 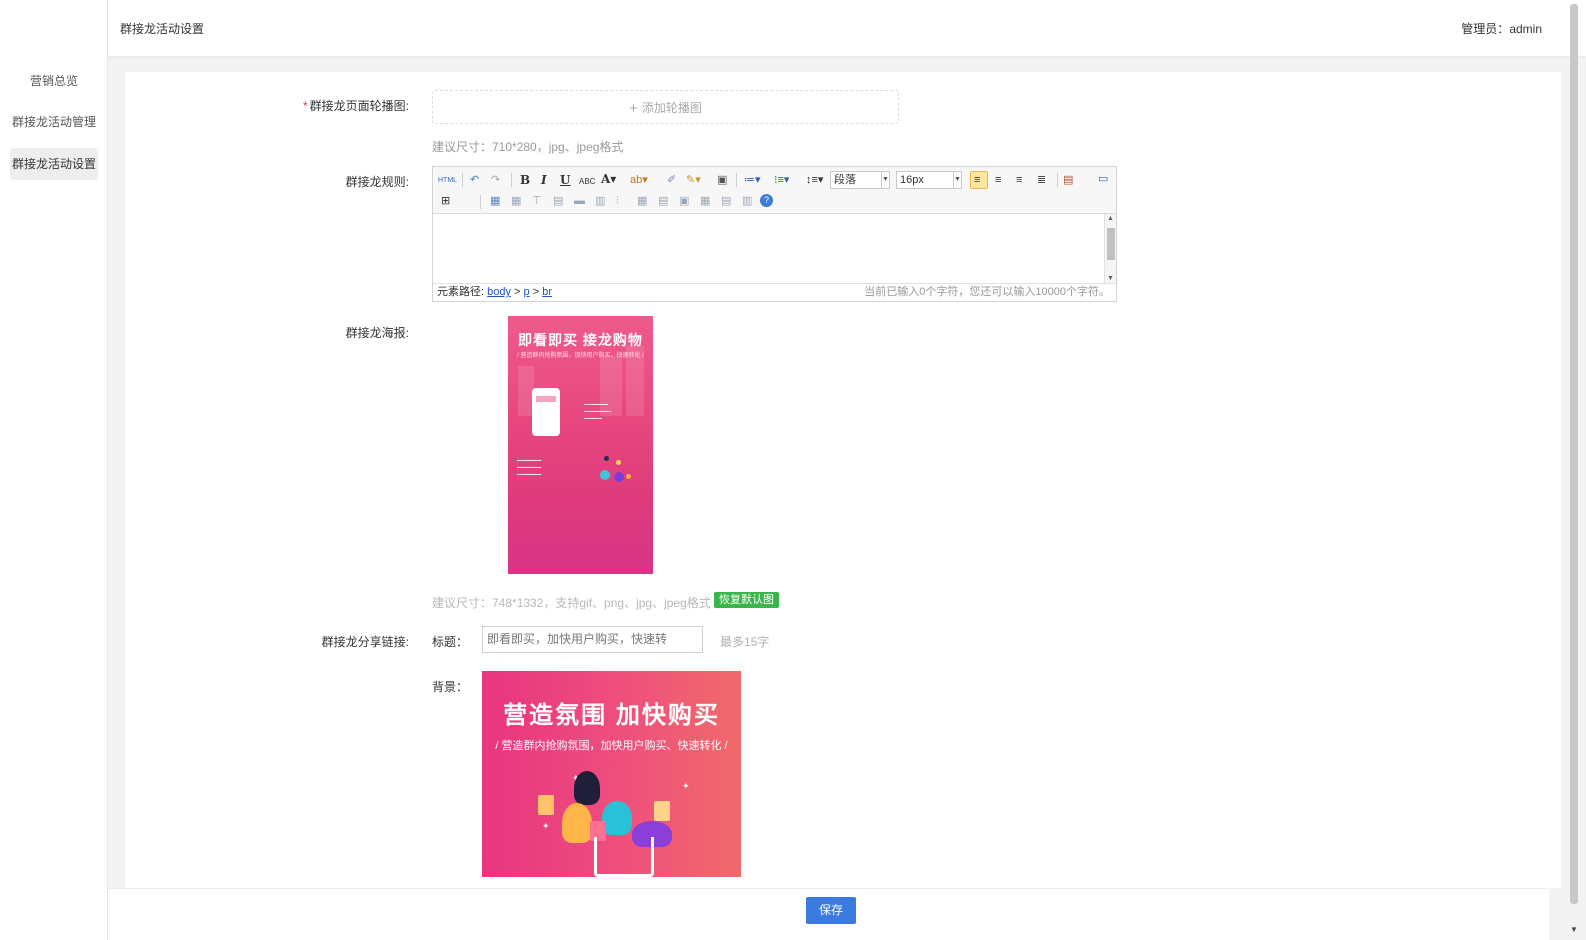 I want to click on save-button: 保存, so click(x=831, y=910).